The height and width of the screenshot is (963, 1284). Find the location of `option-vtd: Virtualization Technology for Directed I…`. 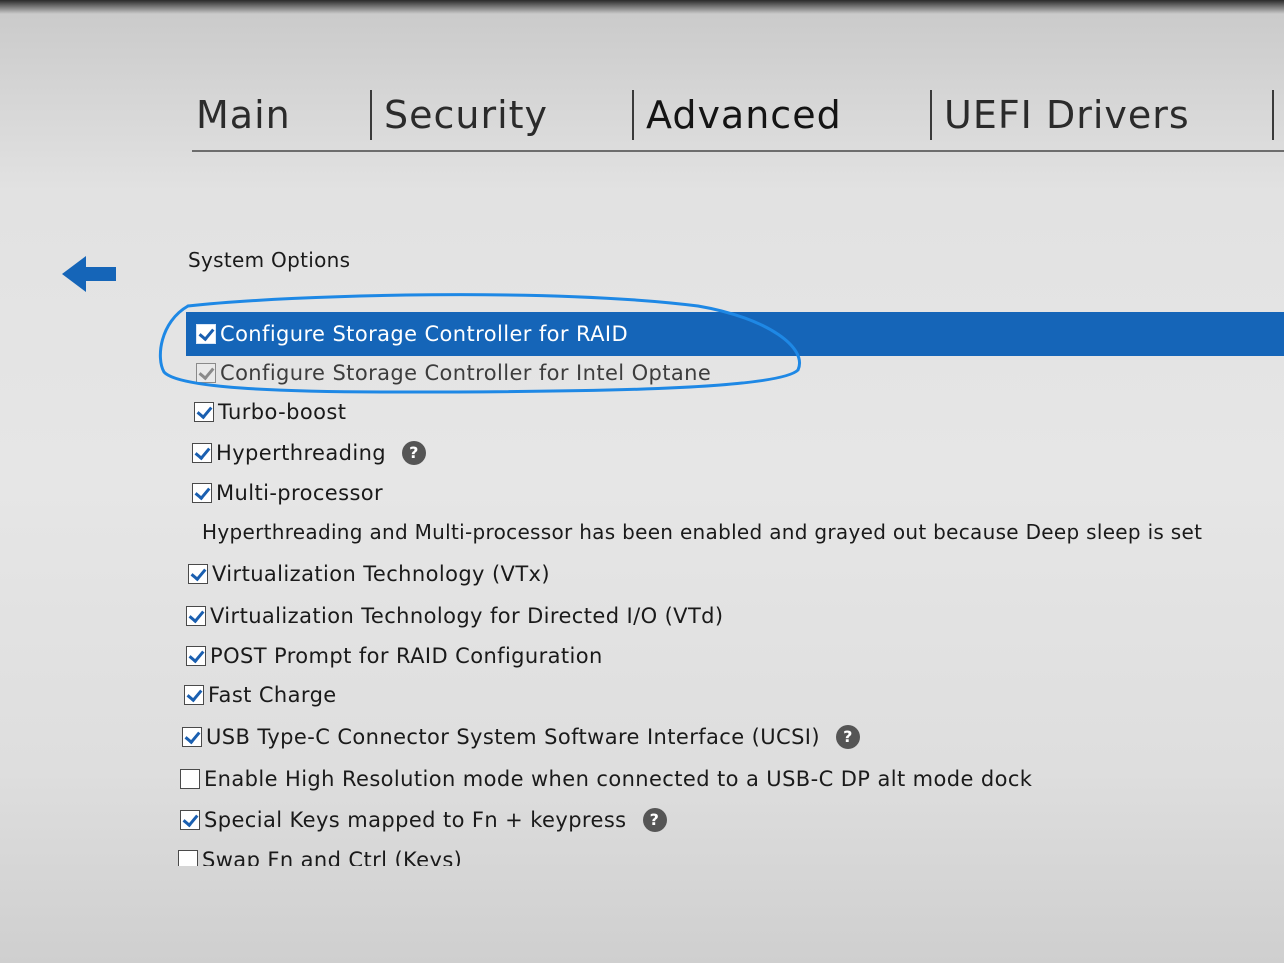

option-vtd: Virtualization Technology for Directed I… is located at coordinates (455, 616).